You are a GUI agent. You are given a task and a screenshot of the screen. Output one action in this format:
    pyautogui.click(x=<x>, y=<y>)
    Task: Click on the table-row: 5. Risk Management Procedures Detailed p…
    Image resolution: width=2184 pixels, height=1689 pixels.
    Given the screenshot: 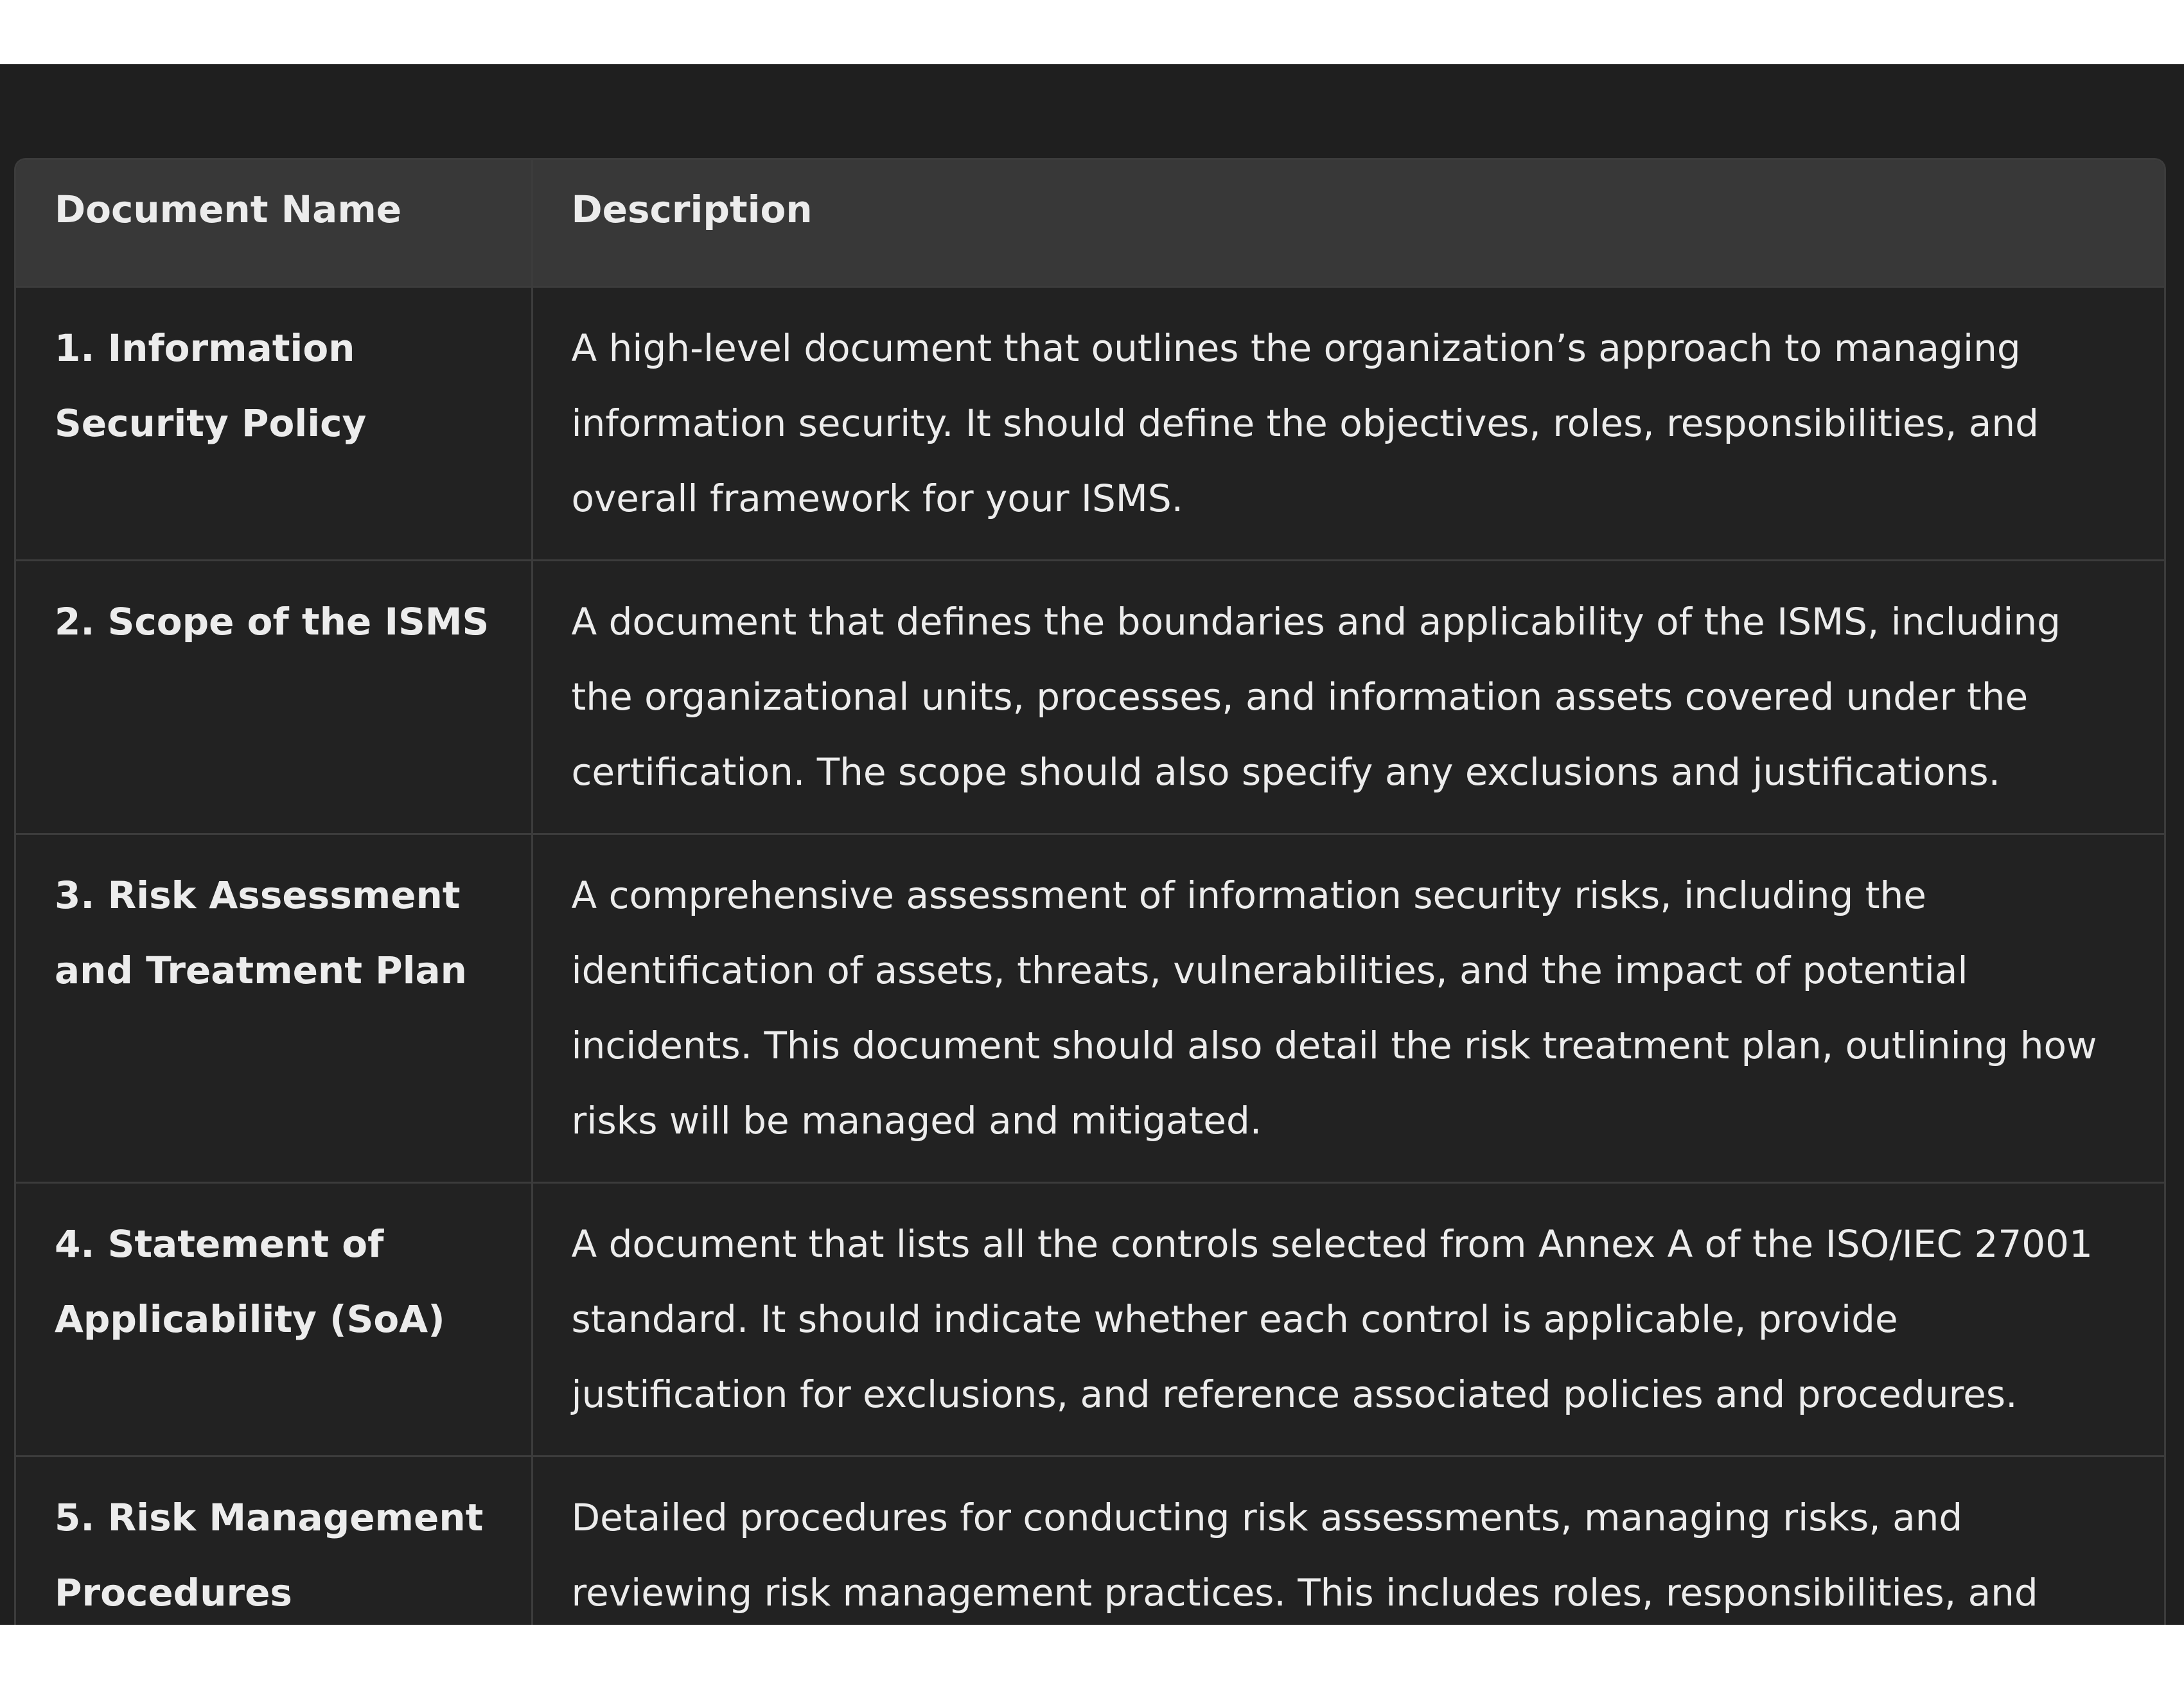 What is the action you would take?
    pyautogui.click(x=1090, y=1540)
    